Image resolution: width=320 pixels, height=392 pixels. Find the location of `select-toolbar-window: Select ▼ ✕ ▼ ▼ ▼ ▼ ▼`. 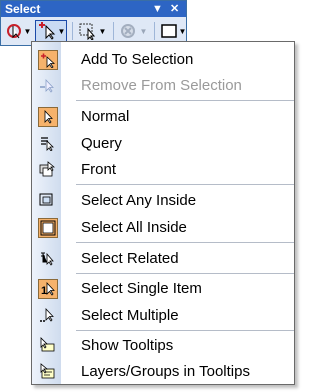

select-toolbar-window: Select ▼ ✕ ▼ ▼ ▼ ▼ ▼ is located at coordinates (93, 23).